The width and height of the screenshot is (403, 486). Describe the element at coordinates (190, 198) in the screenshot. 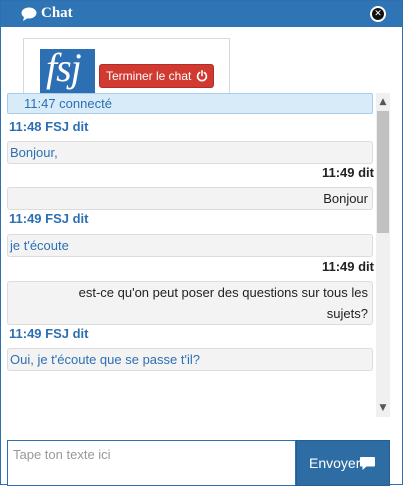

I see `message-bubble: Bonjour` at that location.